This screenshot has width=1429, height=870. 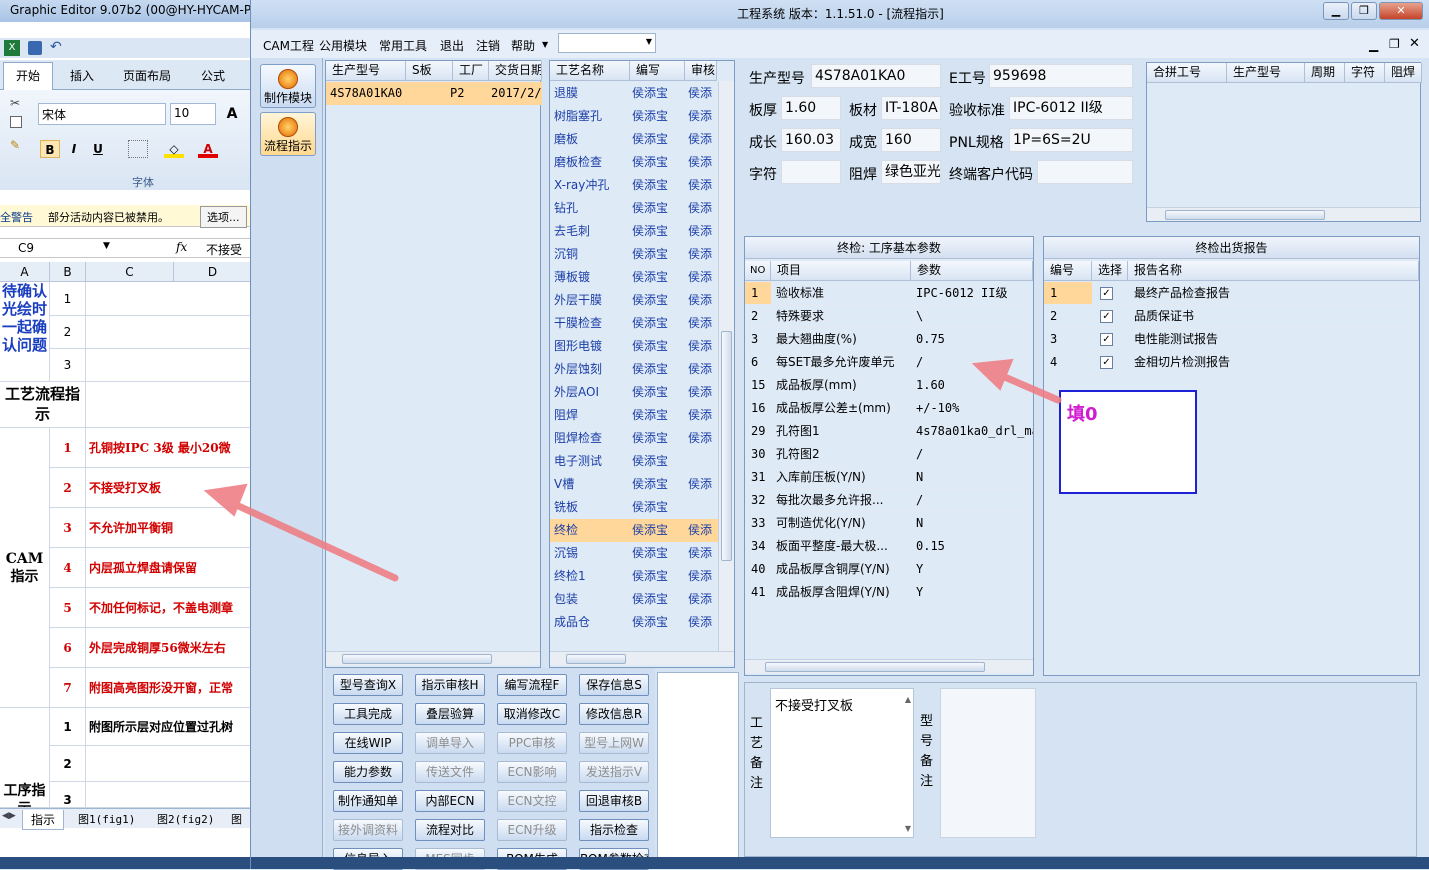 I want to click on arrow-right-line, so click(x=1029, y=387).